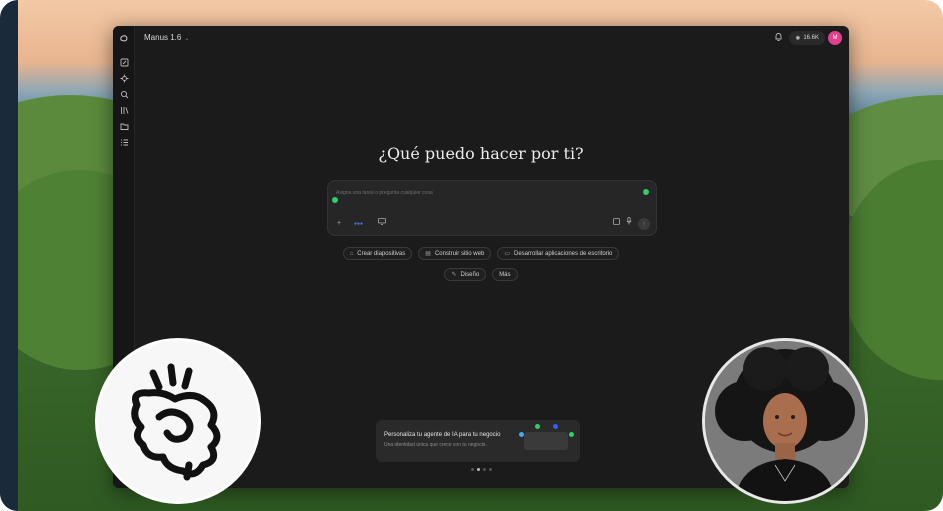 The image size is (943, 511). What do you see at coordinates (124, 94) in the screenshot?
I see `search-icon` at bounding box center [124, 94].